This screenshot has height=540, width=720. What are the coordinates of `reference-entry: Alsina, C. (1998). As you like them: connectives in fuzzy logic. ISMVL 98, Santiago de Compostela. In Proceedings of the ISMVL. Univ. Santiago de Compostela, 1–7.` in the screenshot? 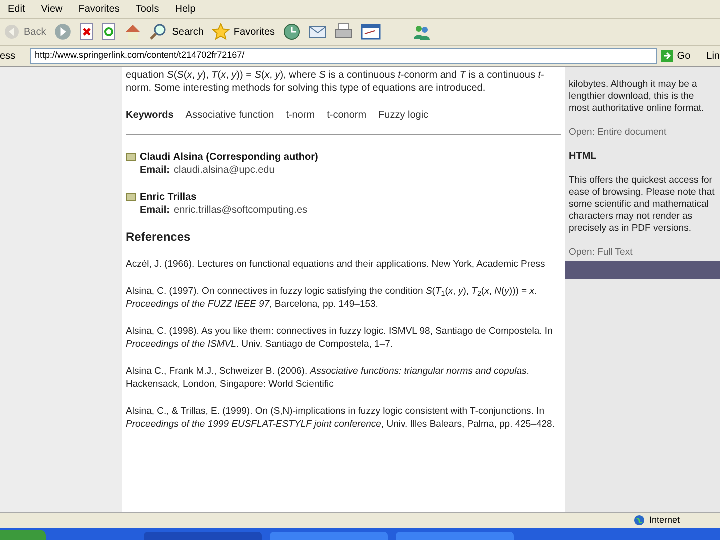 It's located at (340, 338).